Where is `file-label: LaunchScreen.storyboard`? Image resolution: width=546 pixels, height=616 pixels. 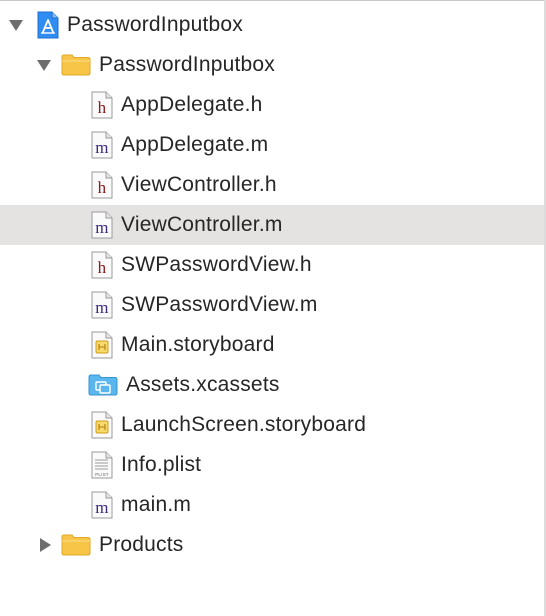
file-label: LaunchScreen.storyboard is located at coordinates (244, 424).